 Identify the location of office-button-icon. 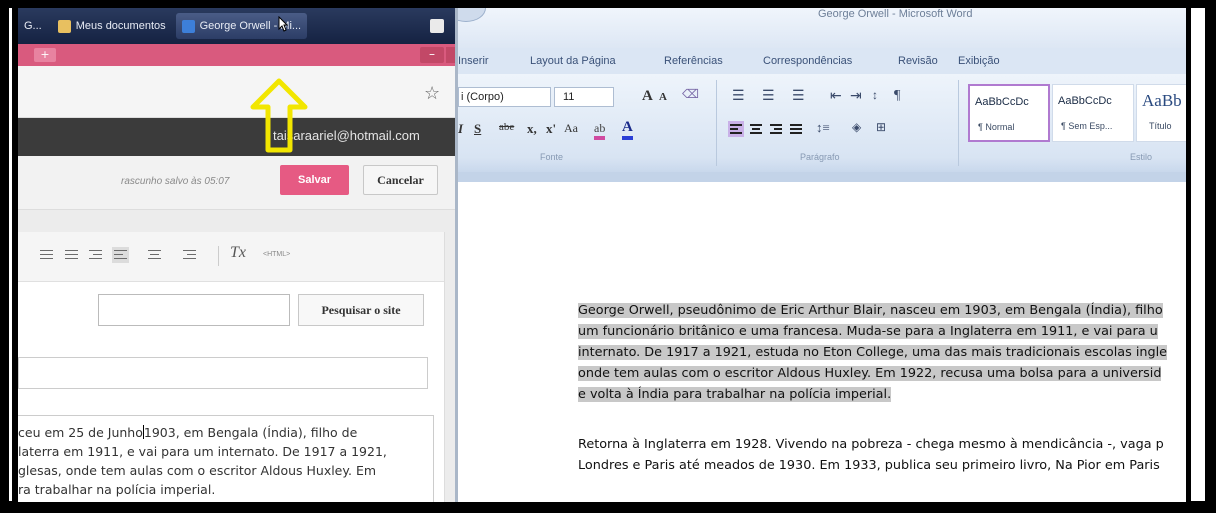
(472, 15).